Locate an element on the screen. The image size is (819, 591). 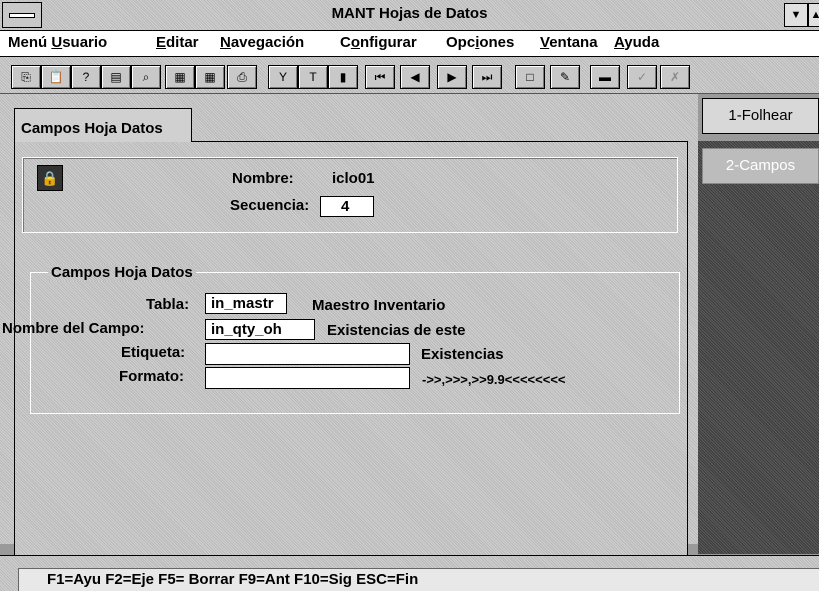
group-title: Campos Hoja Datos is located at coordinates (122, 272).